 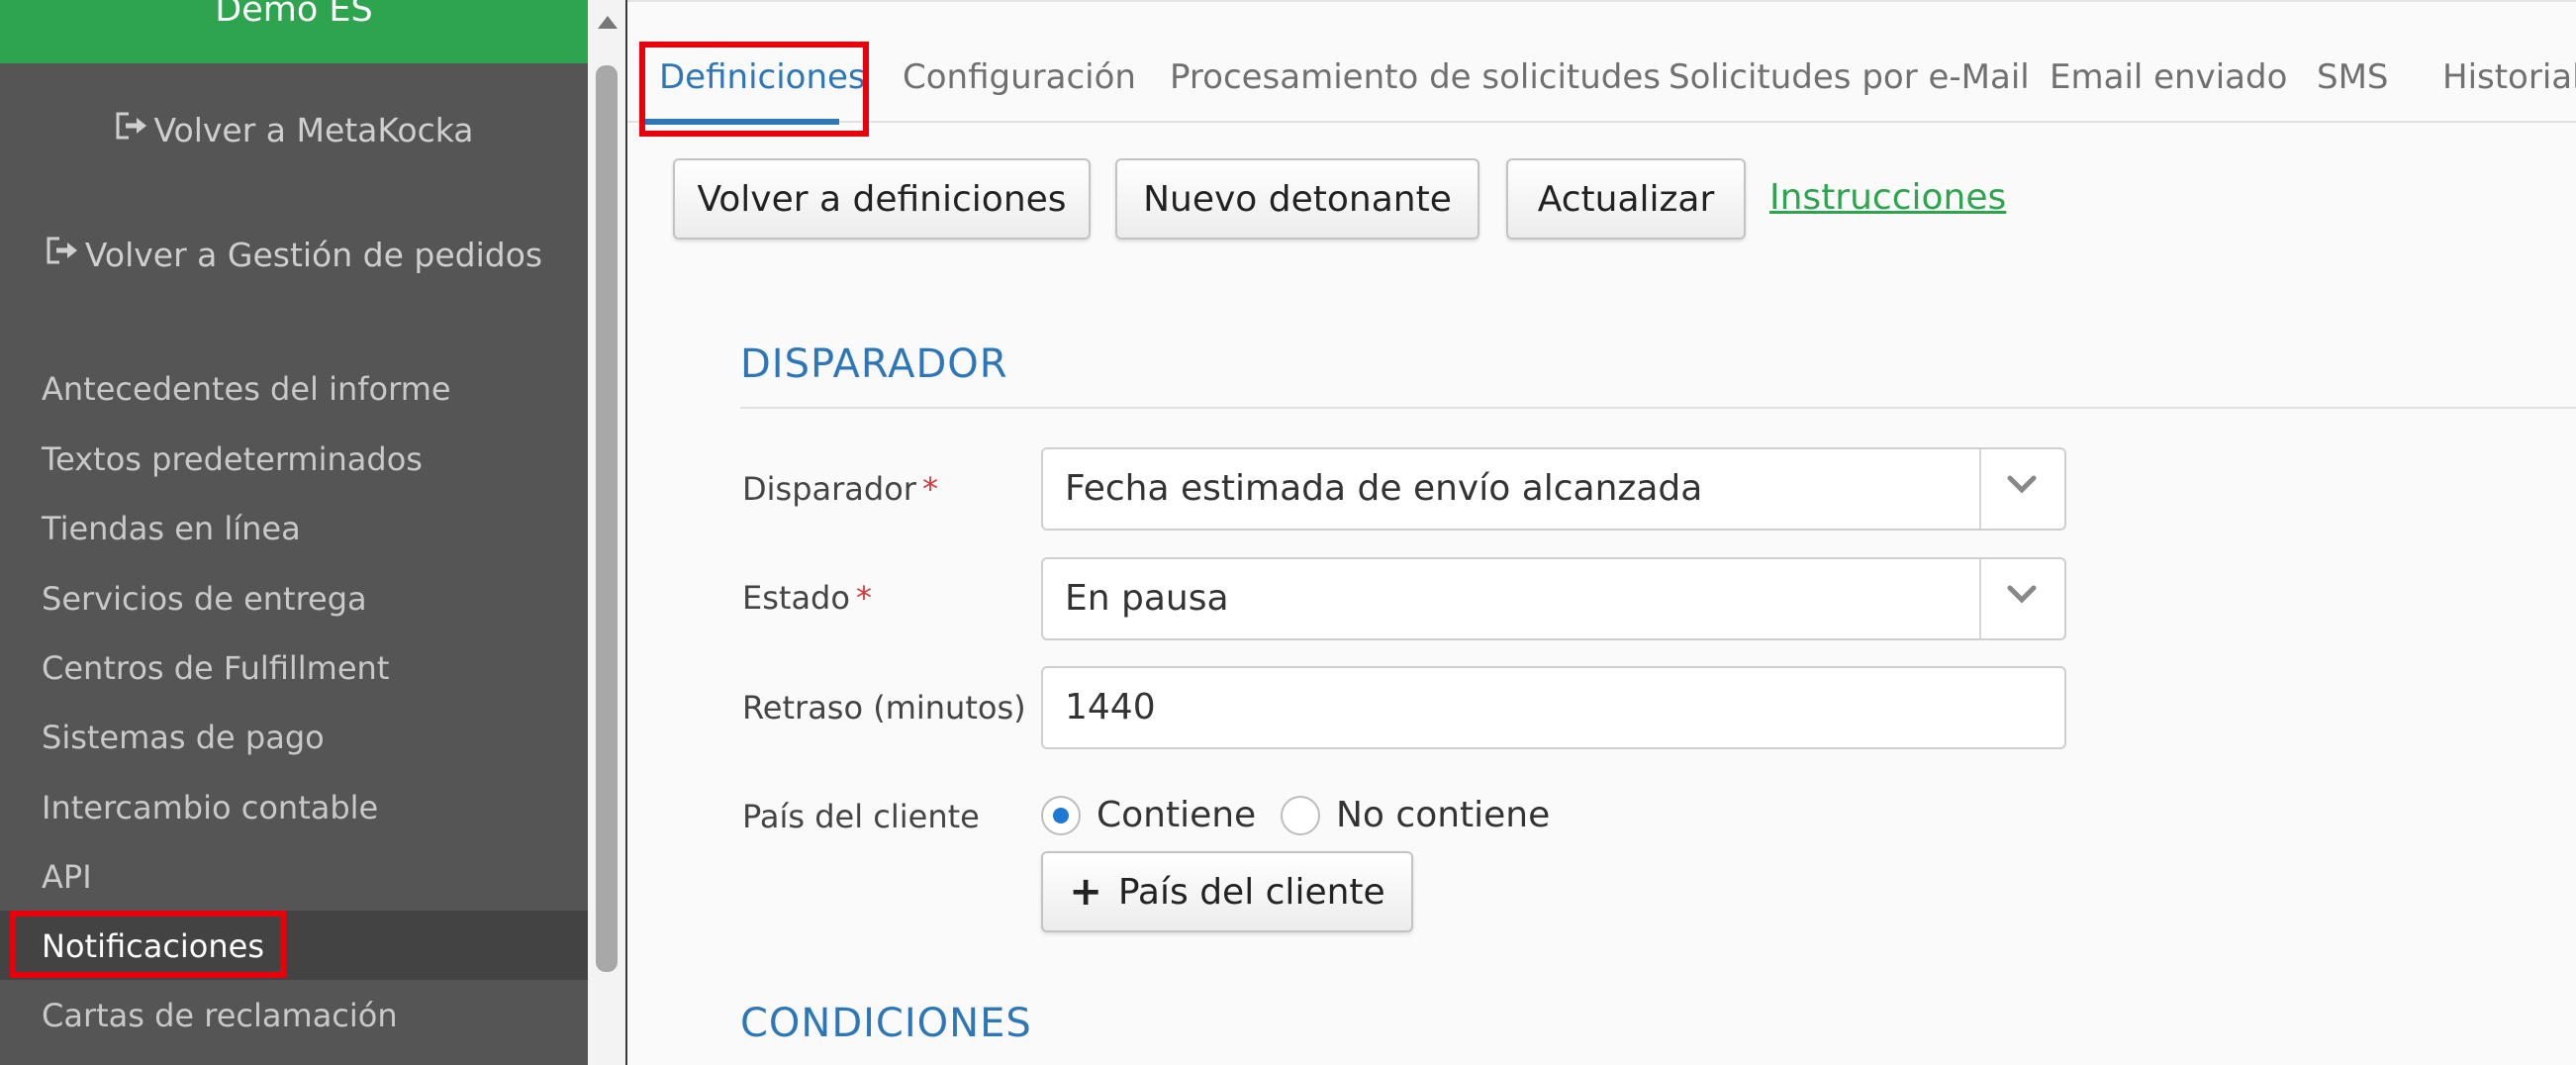 What do you see at coordinates (1415, 77) in the screenshot?
I see `tab-request-processing: Procesamiento de solicitudes` at bounding box center [1415, 77].